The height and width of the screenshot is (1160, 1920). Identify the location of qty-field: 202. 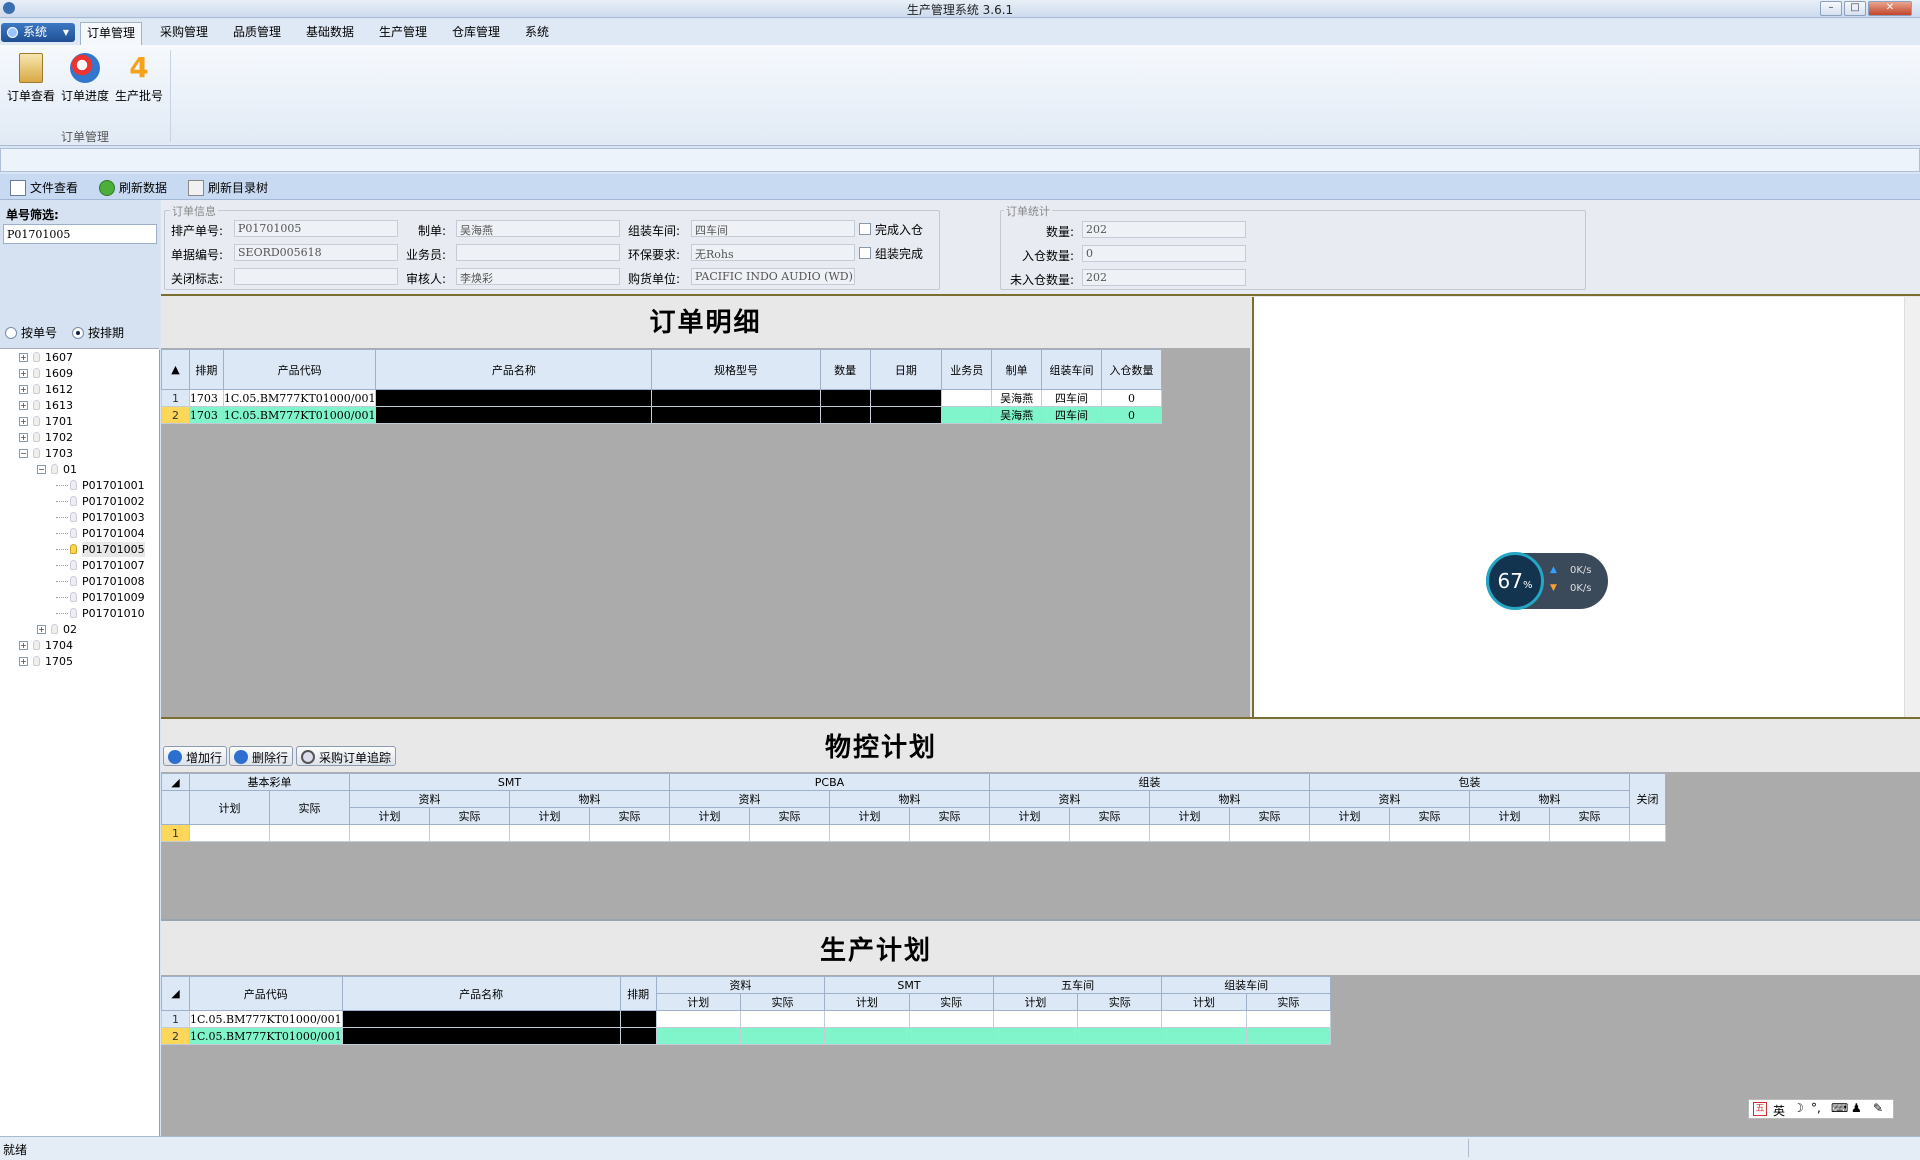
(1164, 229).